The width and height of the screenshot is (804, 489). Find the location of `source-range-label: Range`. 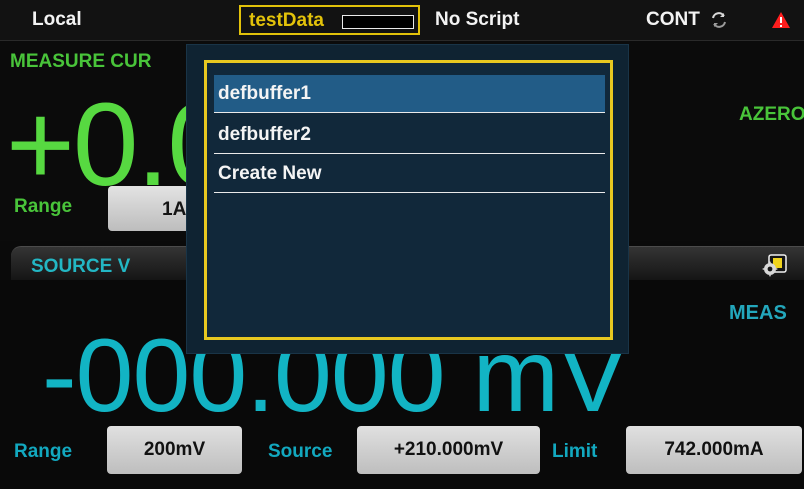

source-range-label: Range is located at coordinates (43, 451).